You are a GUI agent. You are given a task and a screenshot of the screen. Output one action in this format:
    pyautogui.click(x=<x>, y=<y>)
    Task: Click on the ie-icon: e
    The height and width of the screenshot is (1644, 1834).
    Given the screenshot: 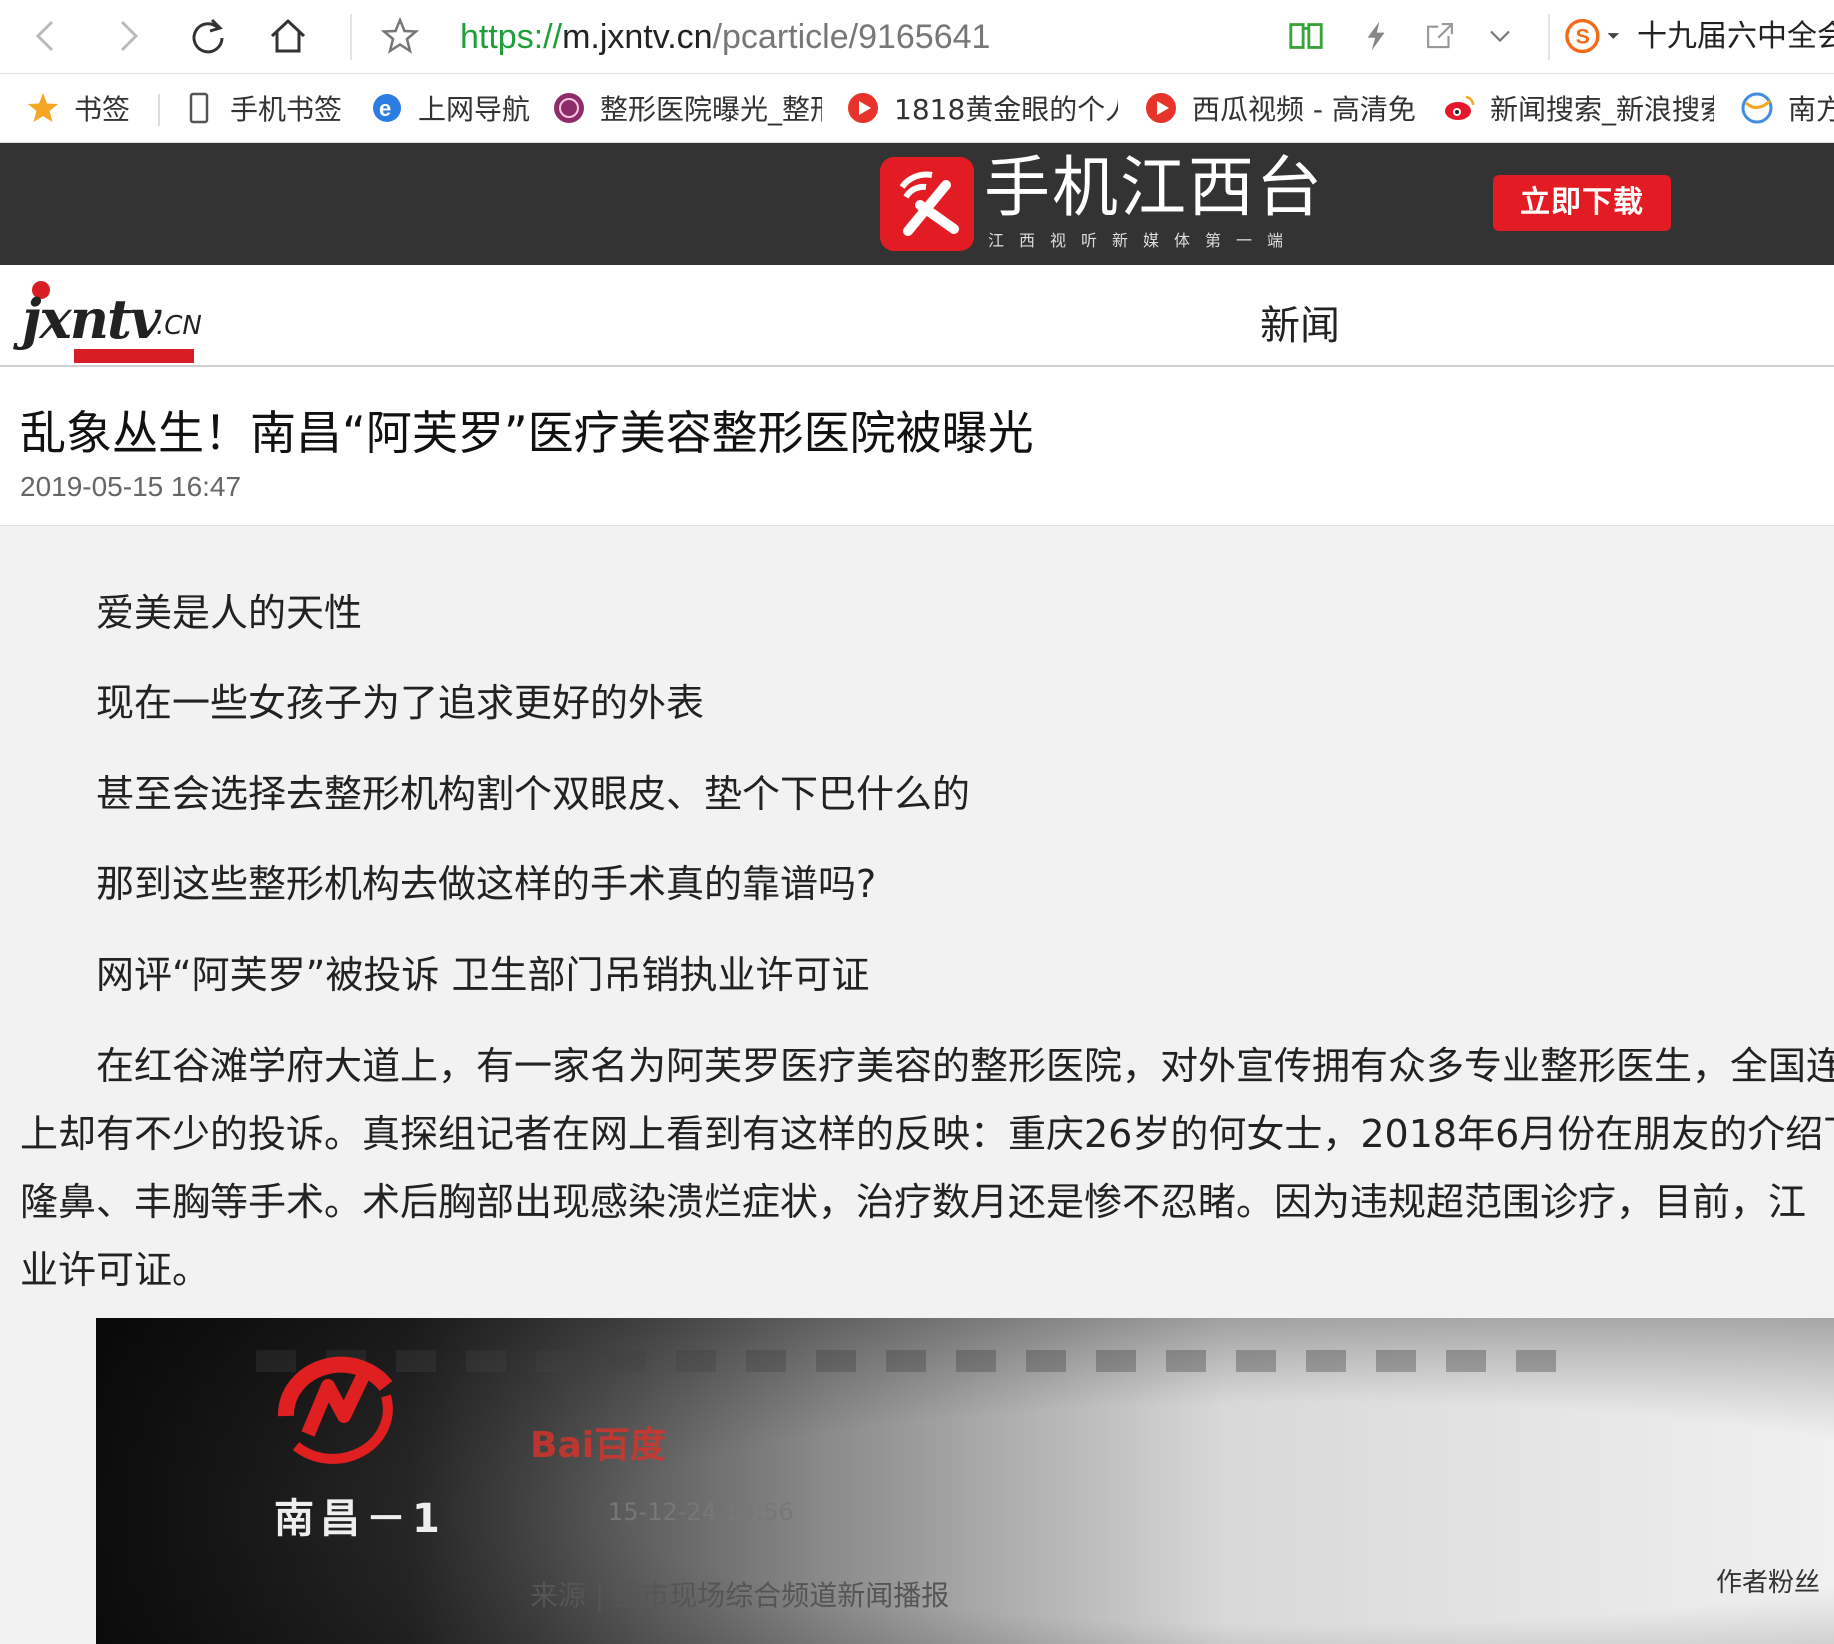 What is the action you would take?
    pyautogui.click(x=387, y=108)
    